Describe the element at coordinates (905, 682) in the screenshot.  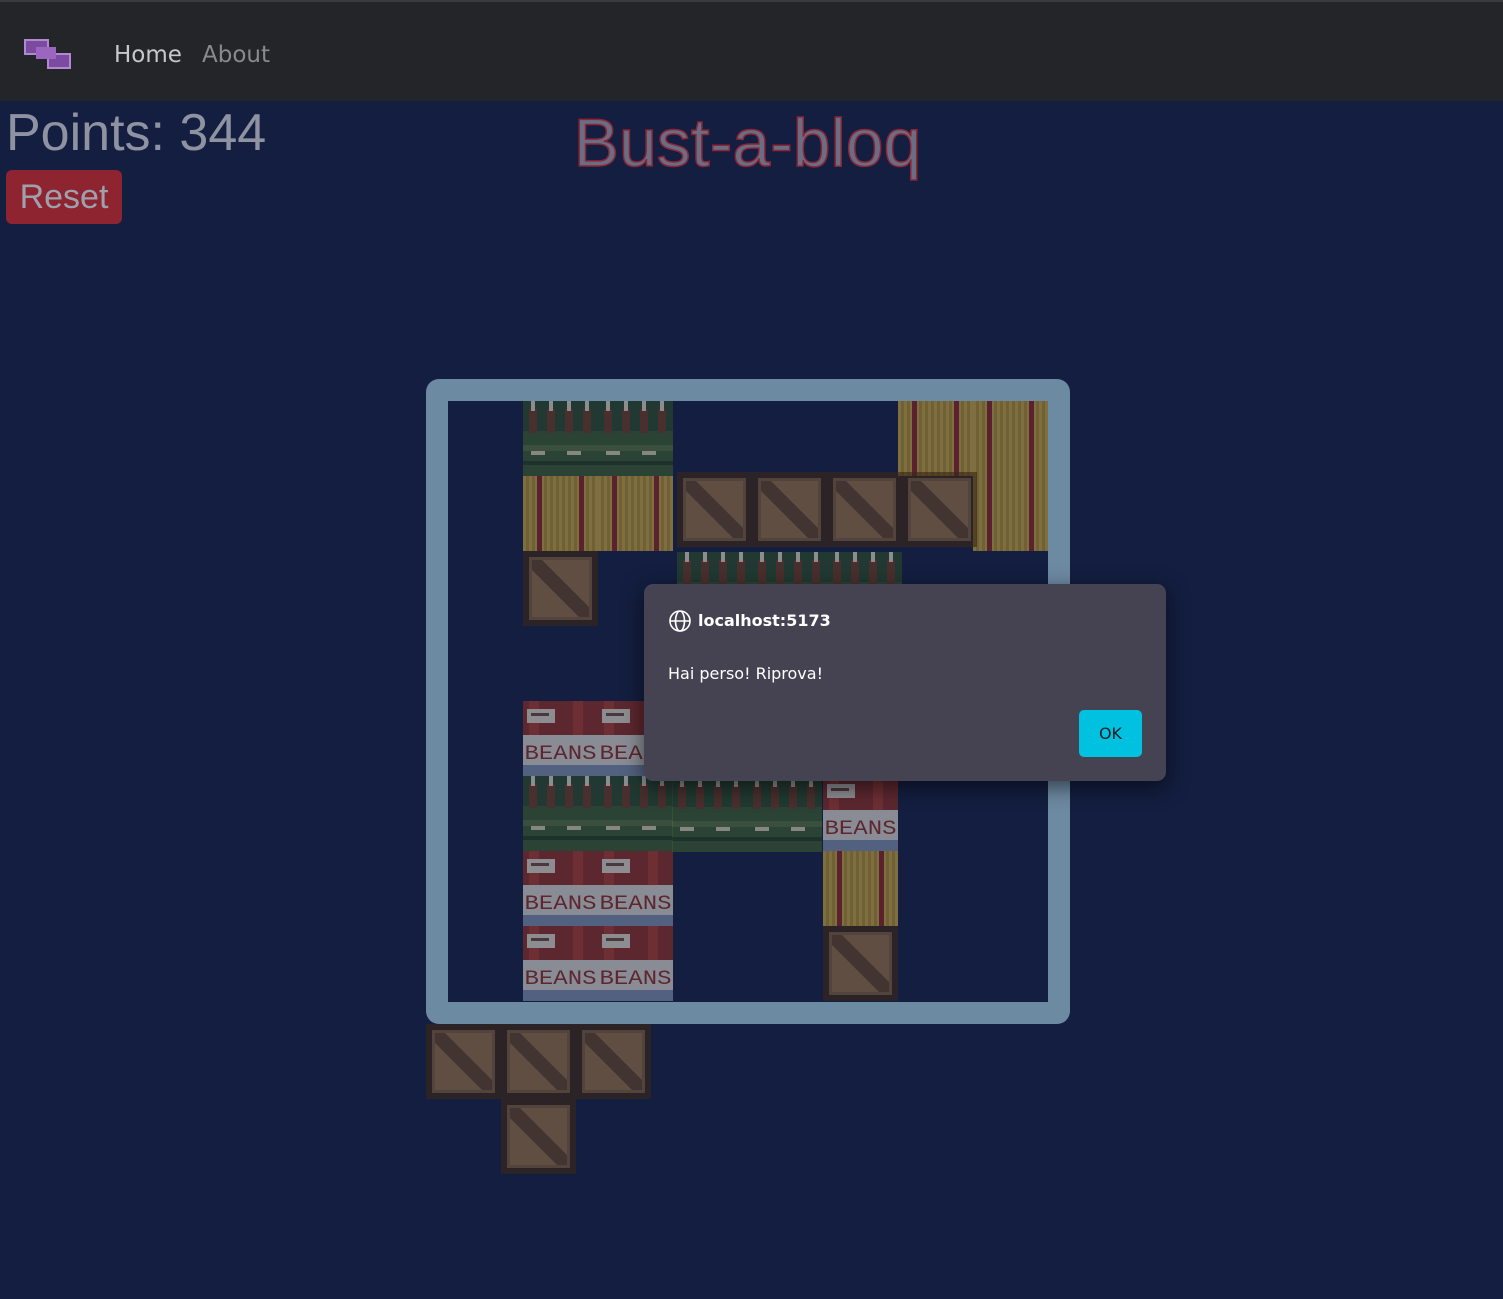
I see `alert-dialog: localhost:5173 Hai perso! Riprova! OK` at that location.